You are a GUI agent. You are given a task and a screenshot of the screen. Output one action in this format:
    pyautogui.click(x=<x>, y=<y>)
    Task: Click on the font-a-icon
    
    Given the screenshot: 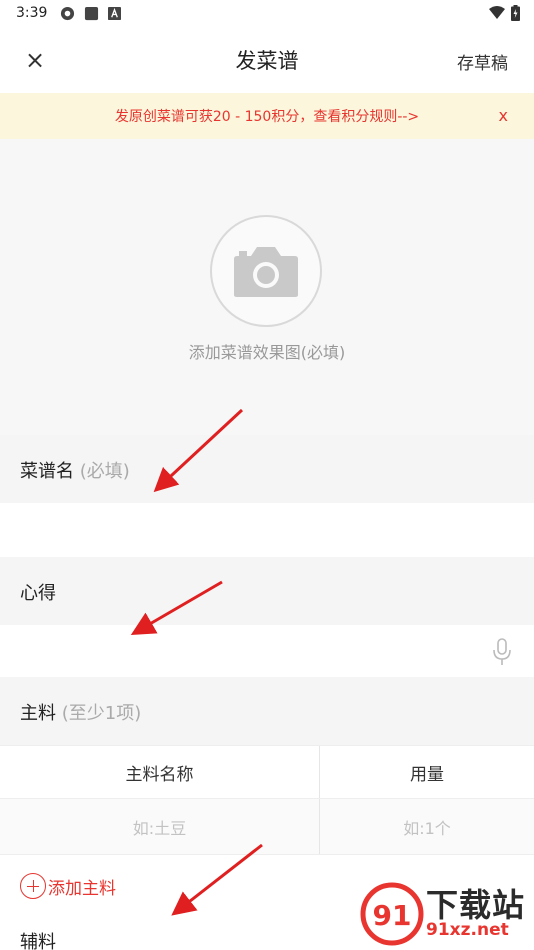 What is the action you would take?
    pyautogui.click(x=114, y=13)
    